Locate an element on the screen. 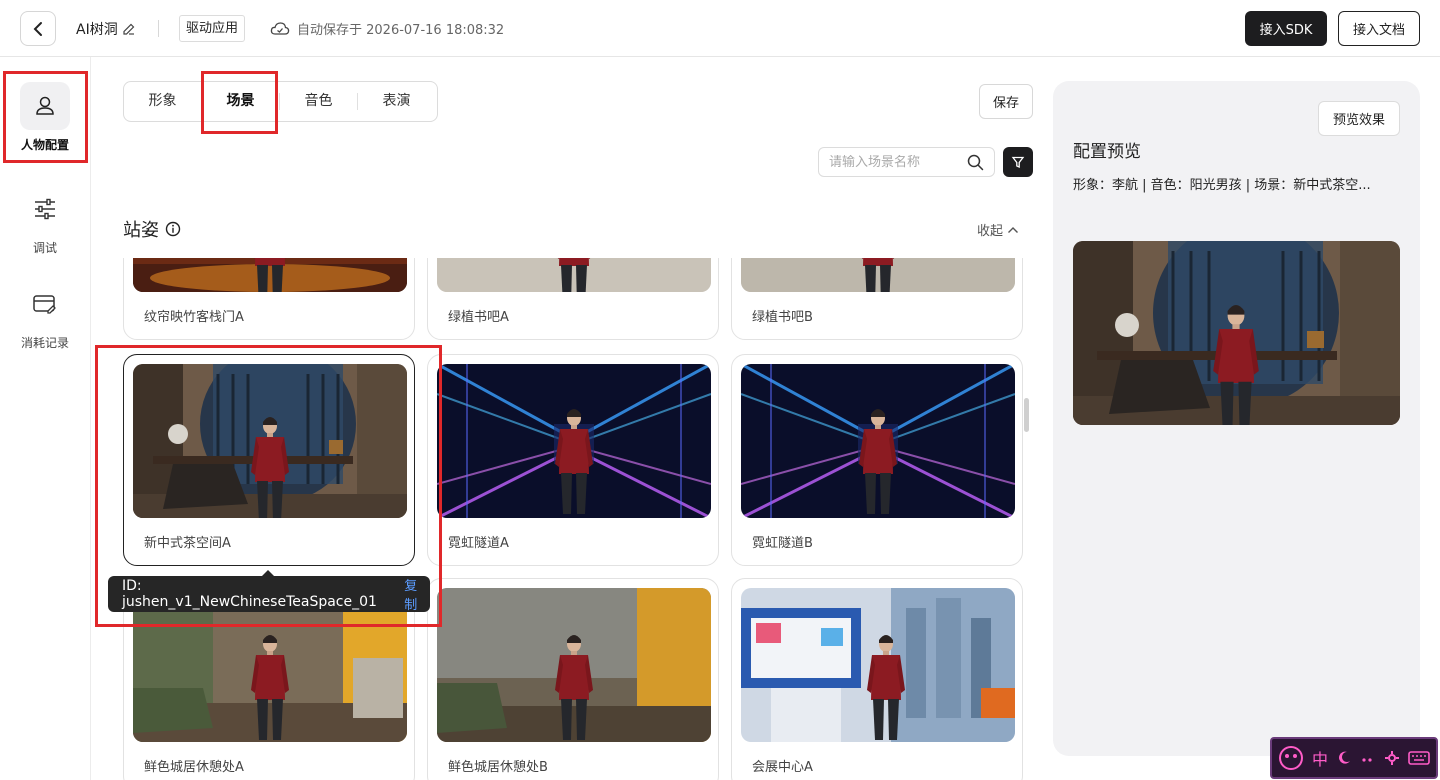 The image size is (1440, 780). section-title: 站姿 is located at coordinates (152, 229).